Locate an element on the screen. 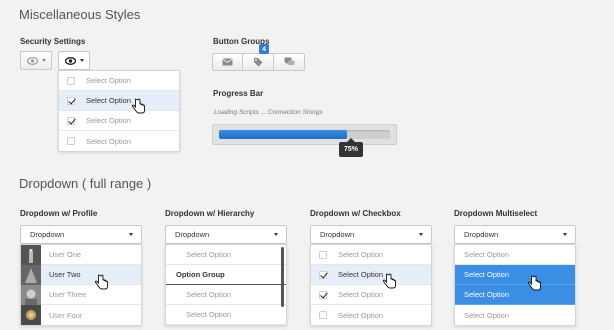 The height and width of the screenshot is (330, 614). checkbox-dropdown: Dropdown is located at coordinates (371, 234).